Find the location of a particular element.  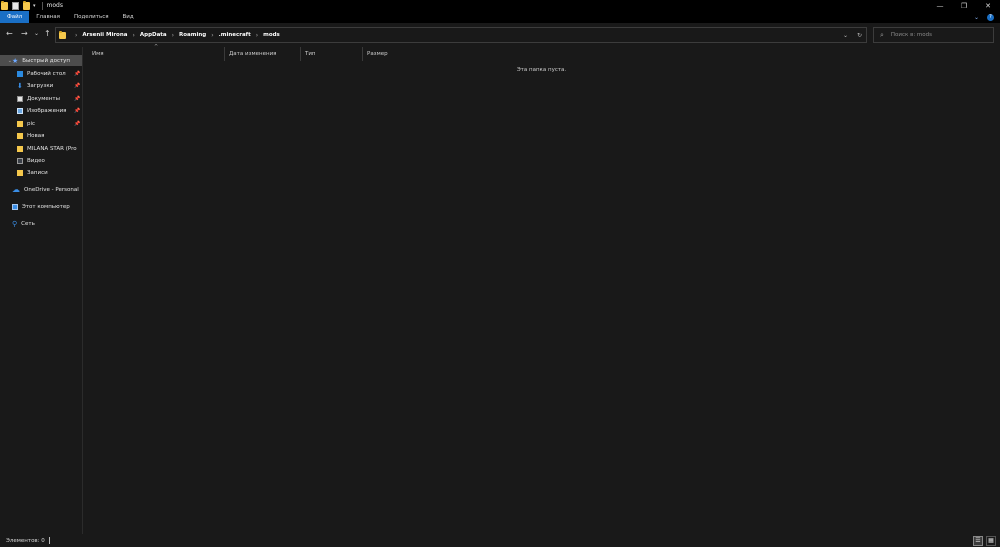

computer-icon is located at coordinates (15, 206).